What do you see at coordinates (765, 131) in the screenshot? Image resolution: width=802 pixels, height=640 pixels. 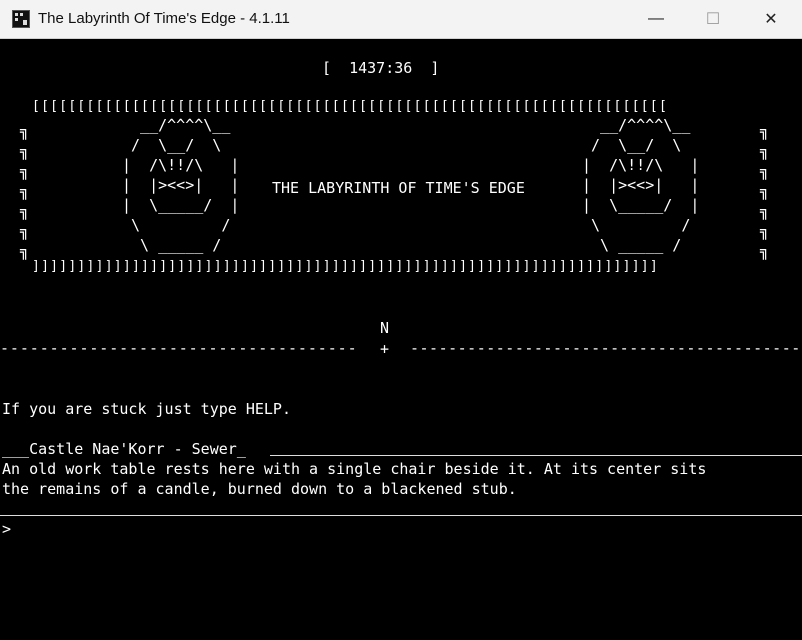 I see `banner-right-edge-char-1: ╗` at bounding box center [765, 131].